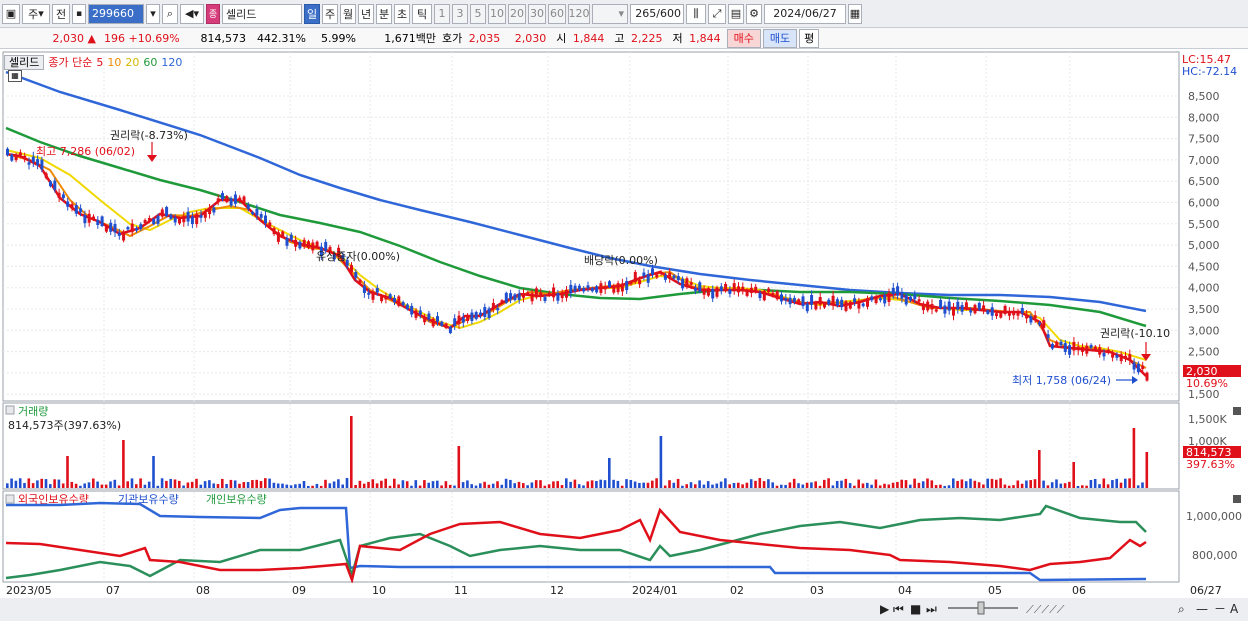 This screenshot has width=1248, height=621. What do you see at coordinates (579, 13) in the screenshot?
I see `minute-120: 120` at bounding box center [579, 13].